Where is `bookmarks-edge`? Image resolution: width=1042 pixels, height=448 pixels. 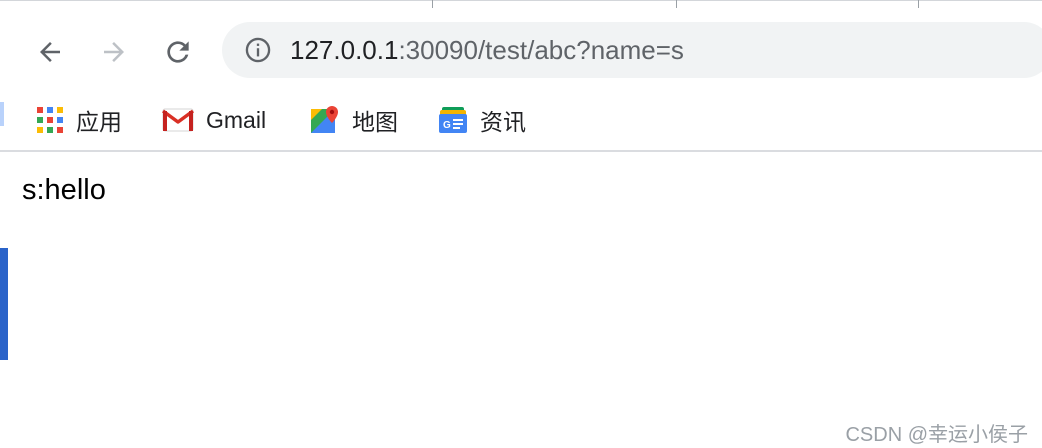 bookmarks-edge is located at coordinates (2, 114).